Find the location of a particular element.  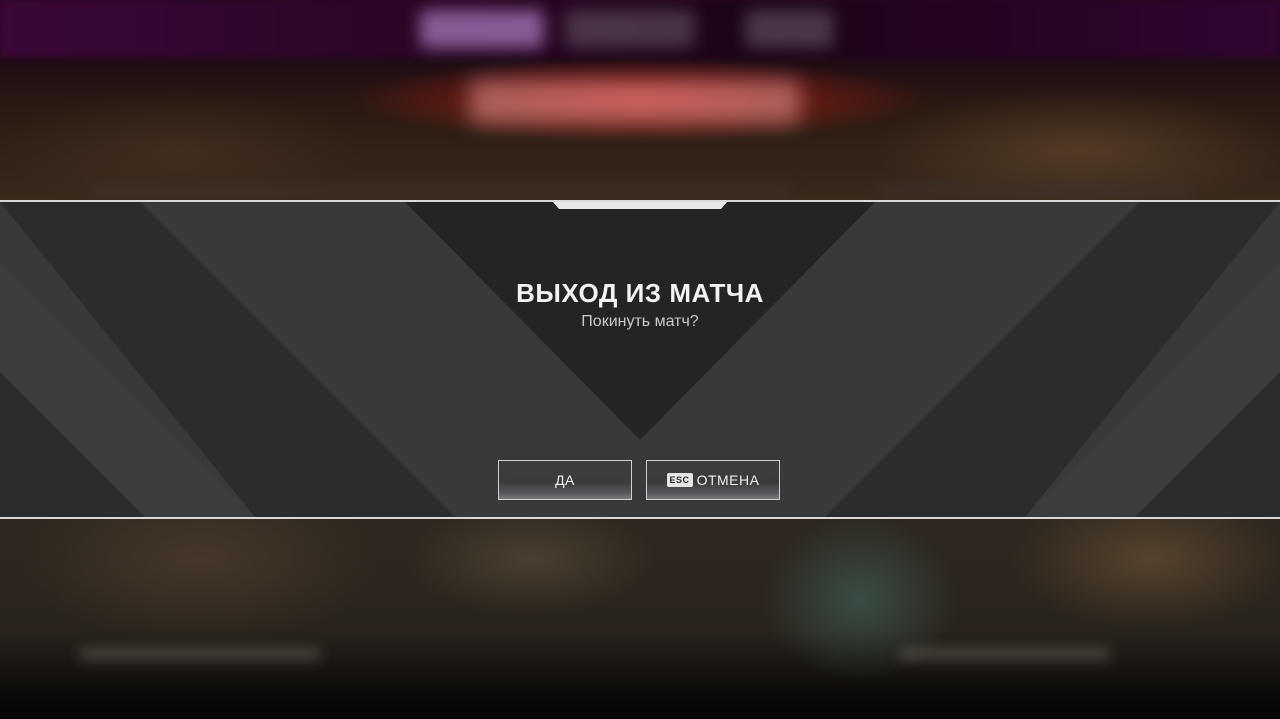

confirm-button: ДА is located at coordinates (565, 480).